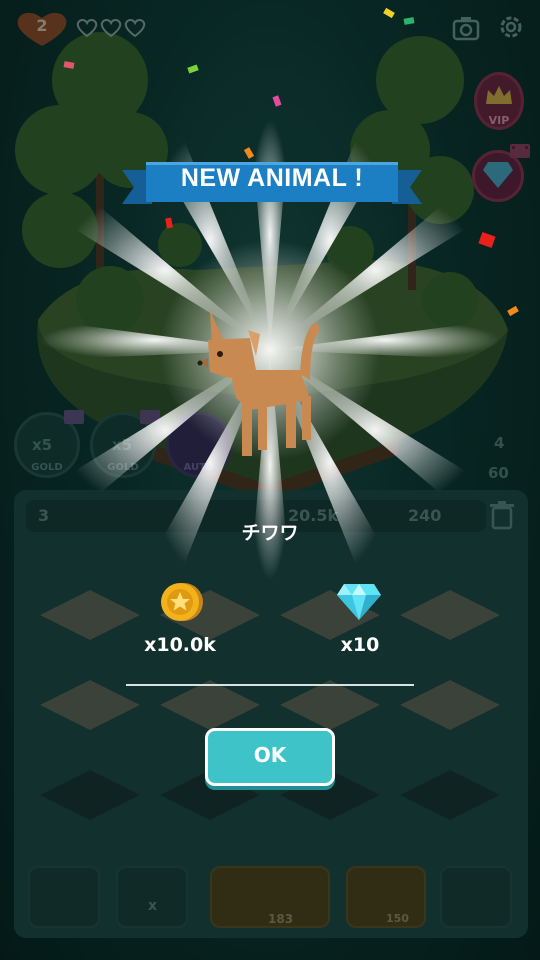 The width and height of the screenshot is (540, 960). Describe the element at coordinates (270, 685) in the screenshot. I see `divider` at that location.